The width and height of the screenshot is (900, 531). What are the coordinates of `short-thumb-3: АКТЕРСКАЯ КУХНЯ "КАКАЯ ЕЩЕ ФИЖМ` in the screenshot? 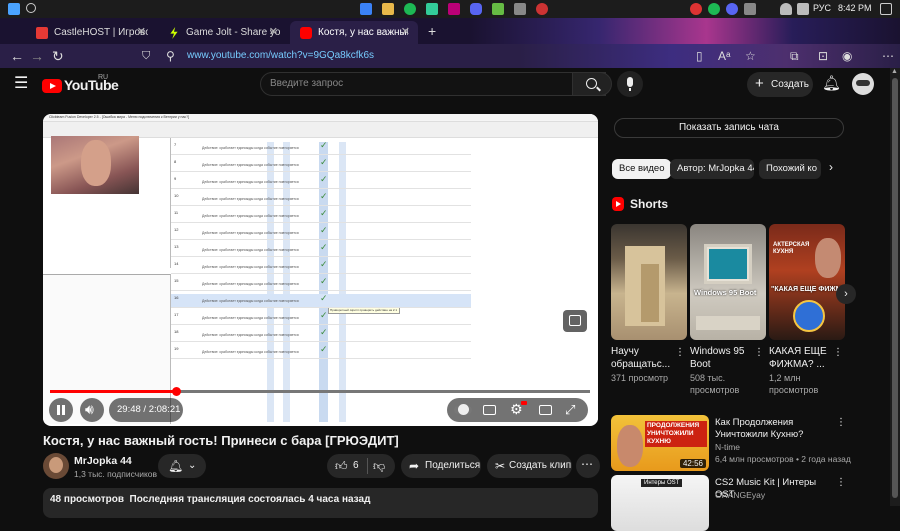 It's located at (807, 282).